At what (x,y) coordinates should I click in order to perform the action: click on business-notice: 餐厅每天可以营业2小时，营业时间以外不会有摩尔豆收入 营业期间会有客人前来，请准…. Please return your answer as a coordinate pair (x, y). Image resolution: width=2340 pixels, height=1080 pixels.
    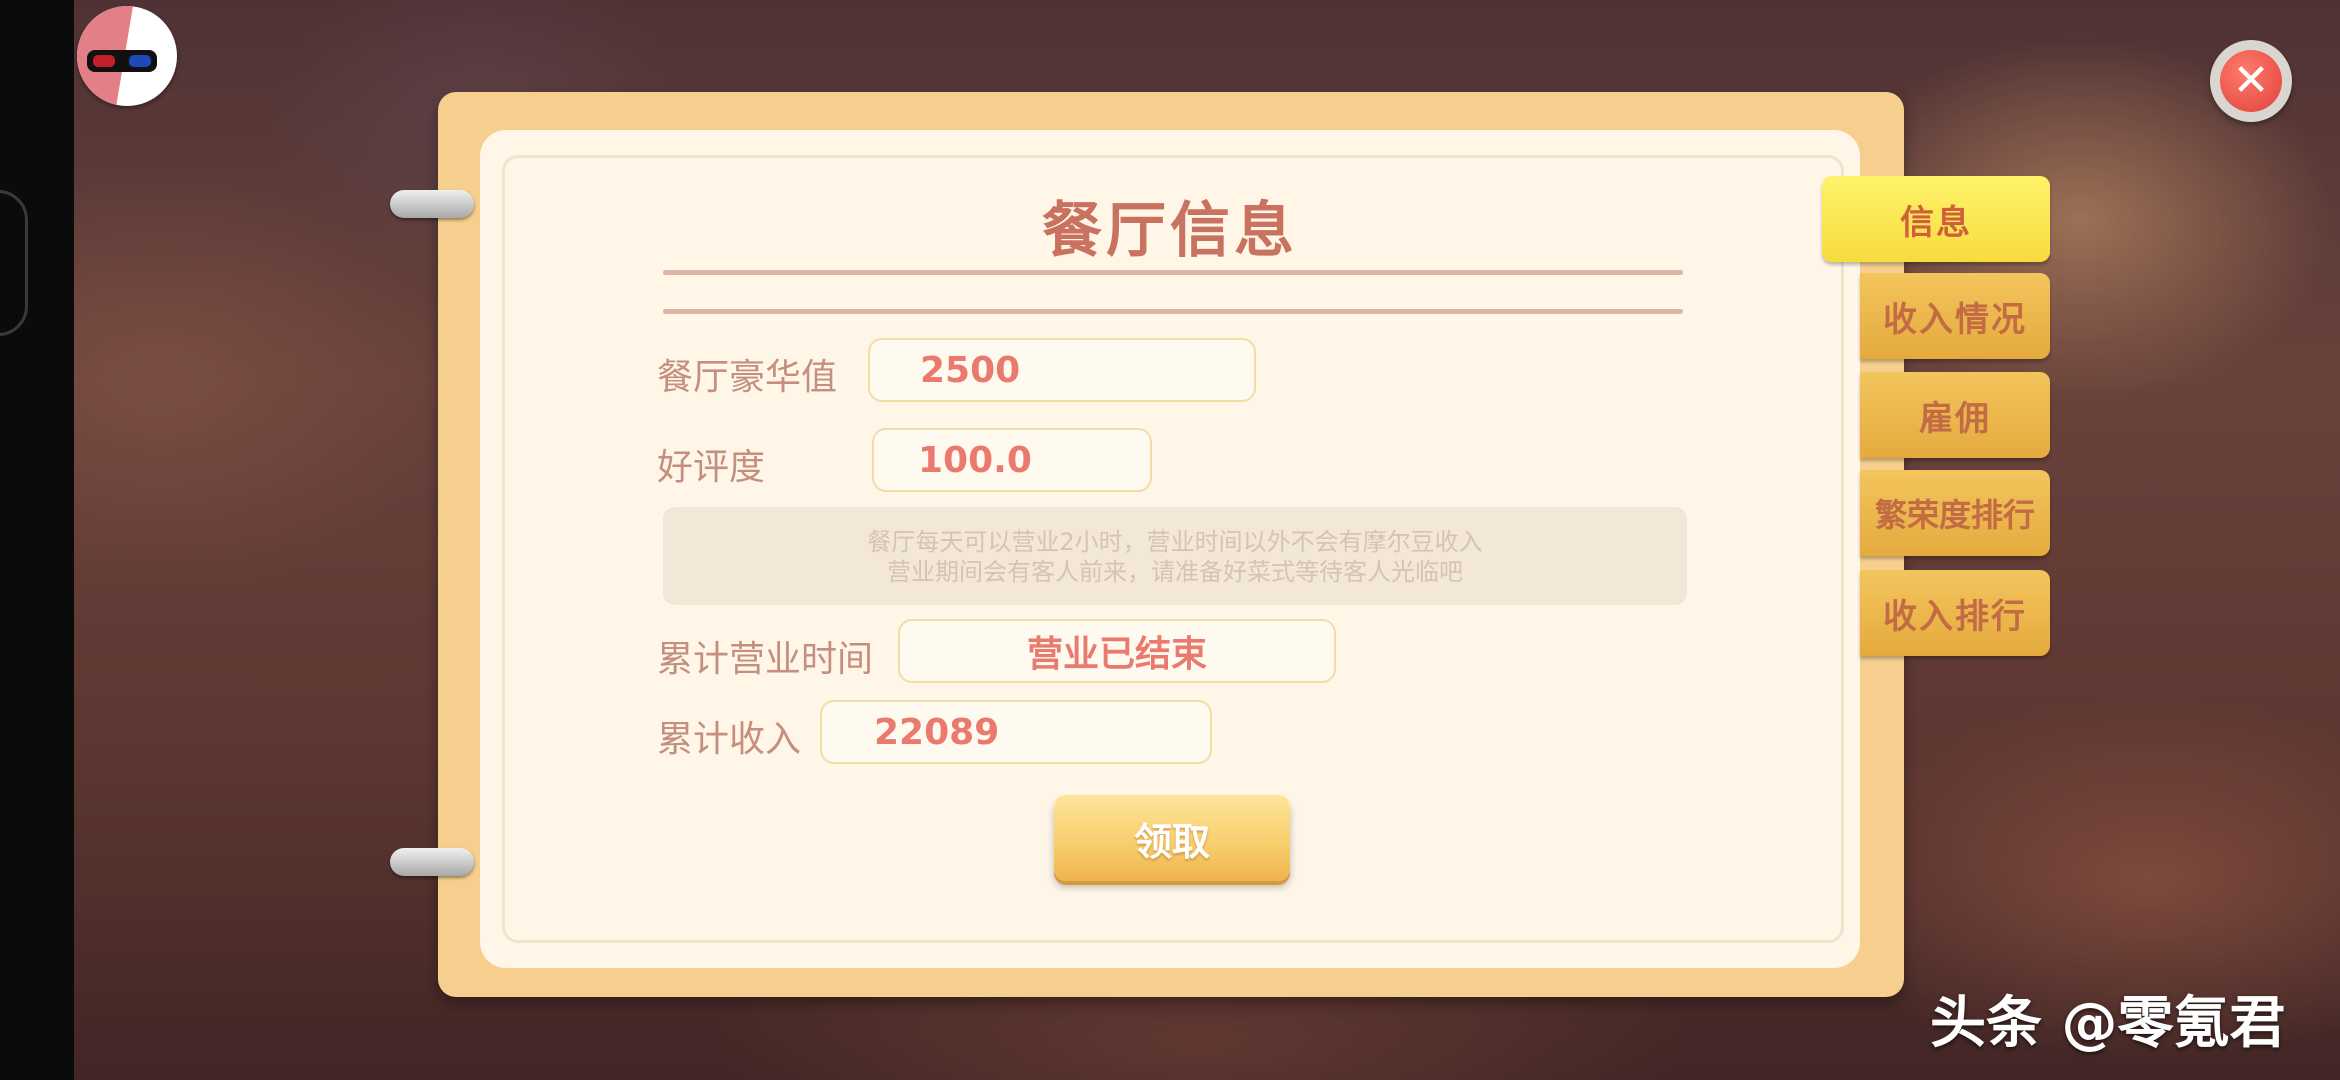
    Looking at the image, I should click on (1175, 556).